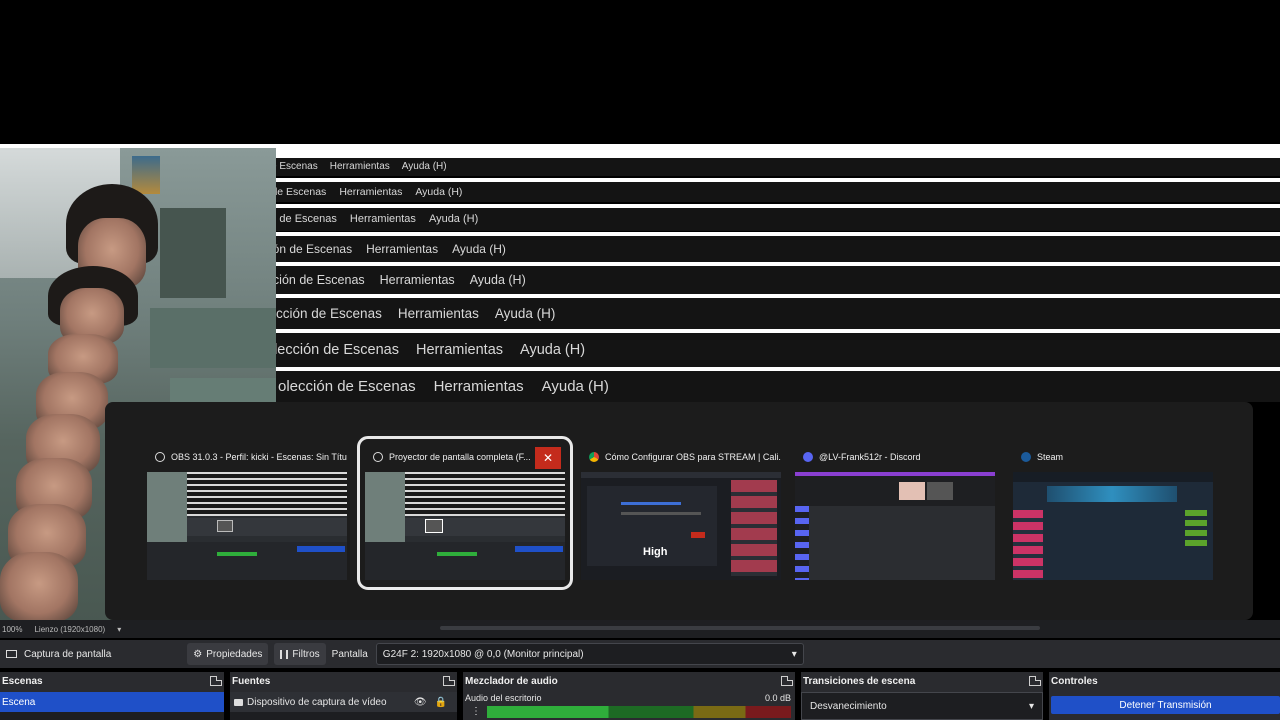  I want to click on selected-source: Captura de pantalla, so click(58, 654).